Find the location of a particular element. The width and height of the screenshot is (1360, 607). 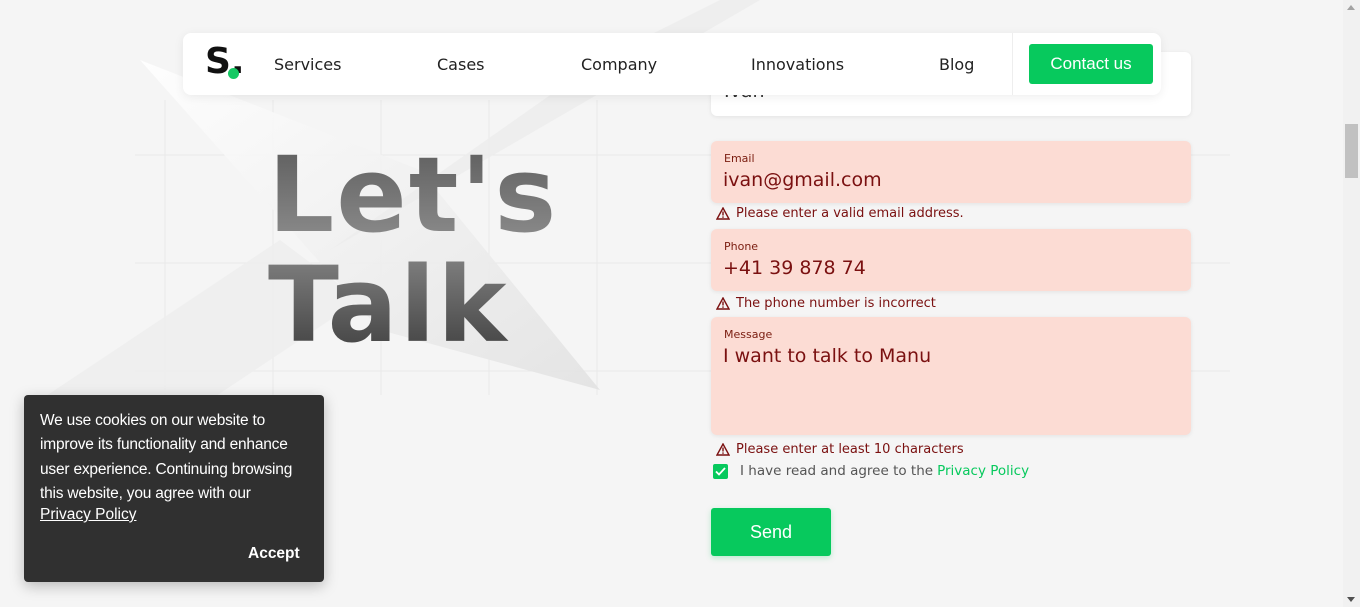

nav-link-services: Services is located at coordinates (307, 64).